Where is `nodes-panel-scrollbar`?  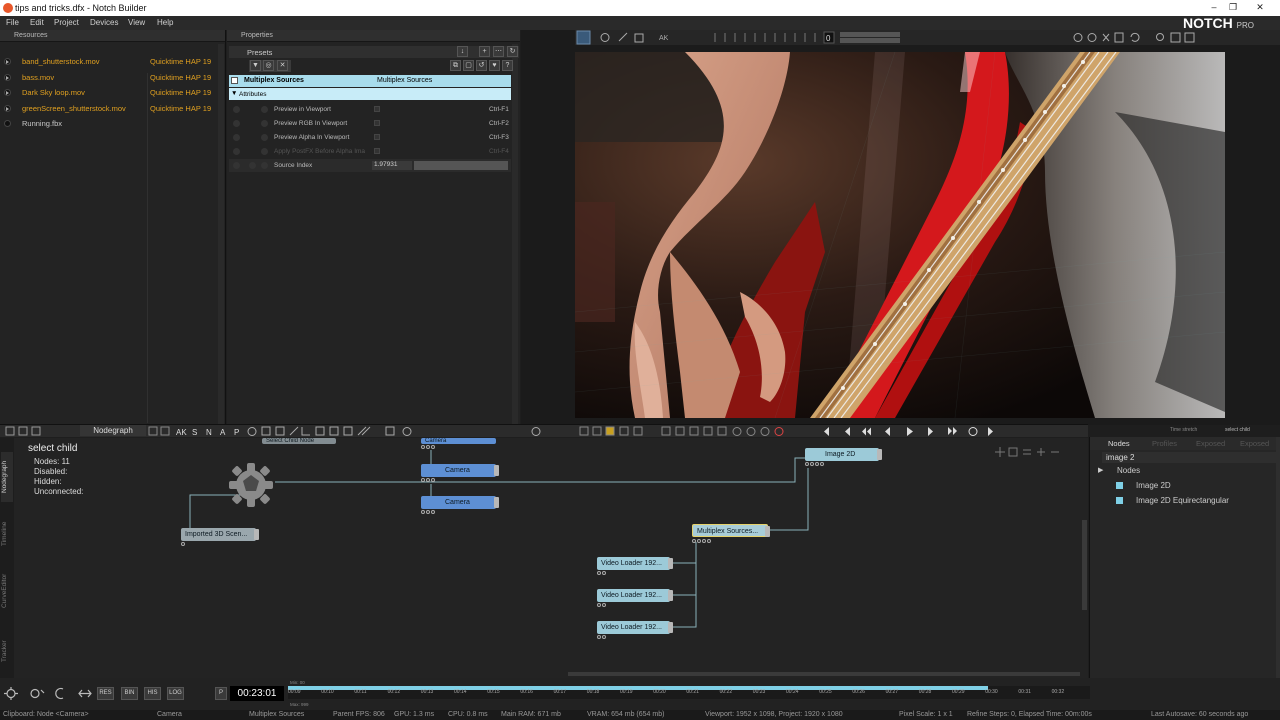 nodes-panel-scrollbar is located at coordinates (1278, 557).